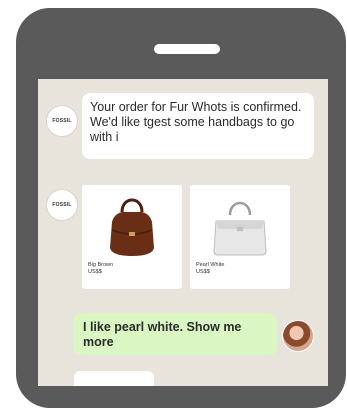  Describe the element at coordinates (114, 378) in the screenshot. I see `next-message-stub` at that location.